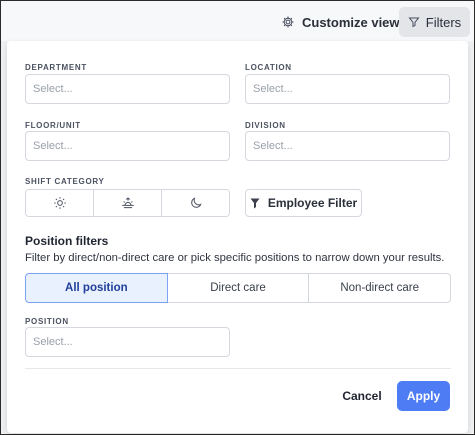 This screenshot has height=435, width=475. I want to click on background-strip-right, so click(471, 237).